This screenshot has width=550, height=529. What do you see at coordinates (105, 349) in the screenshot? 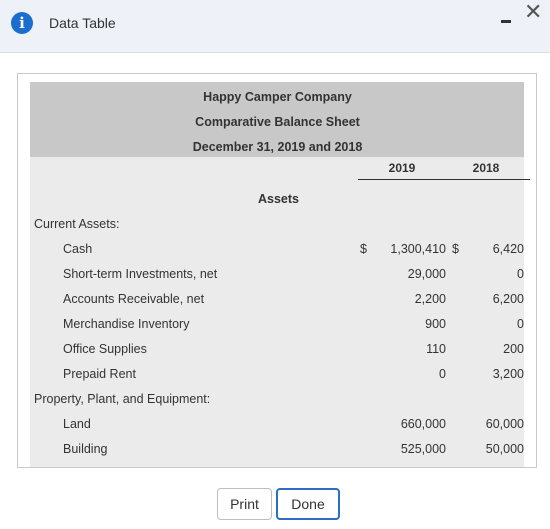
I see `row-label-office-supplies: Office Supplies` at bounding box center [105, 349].